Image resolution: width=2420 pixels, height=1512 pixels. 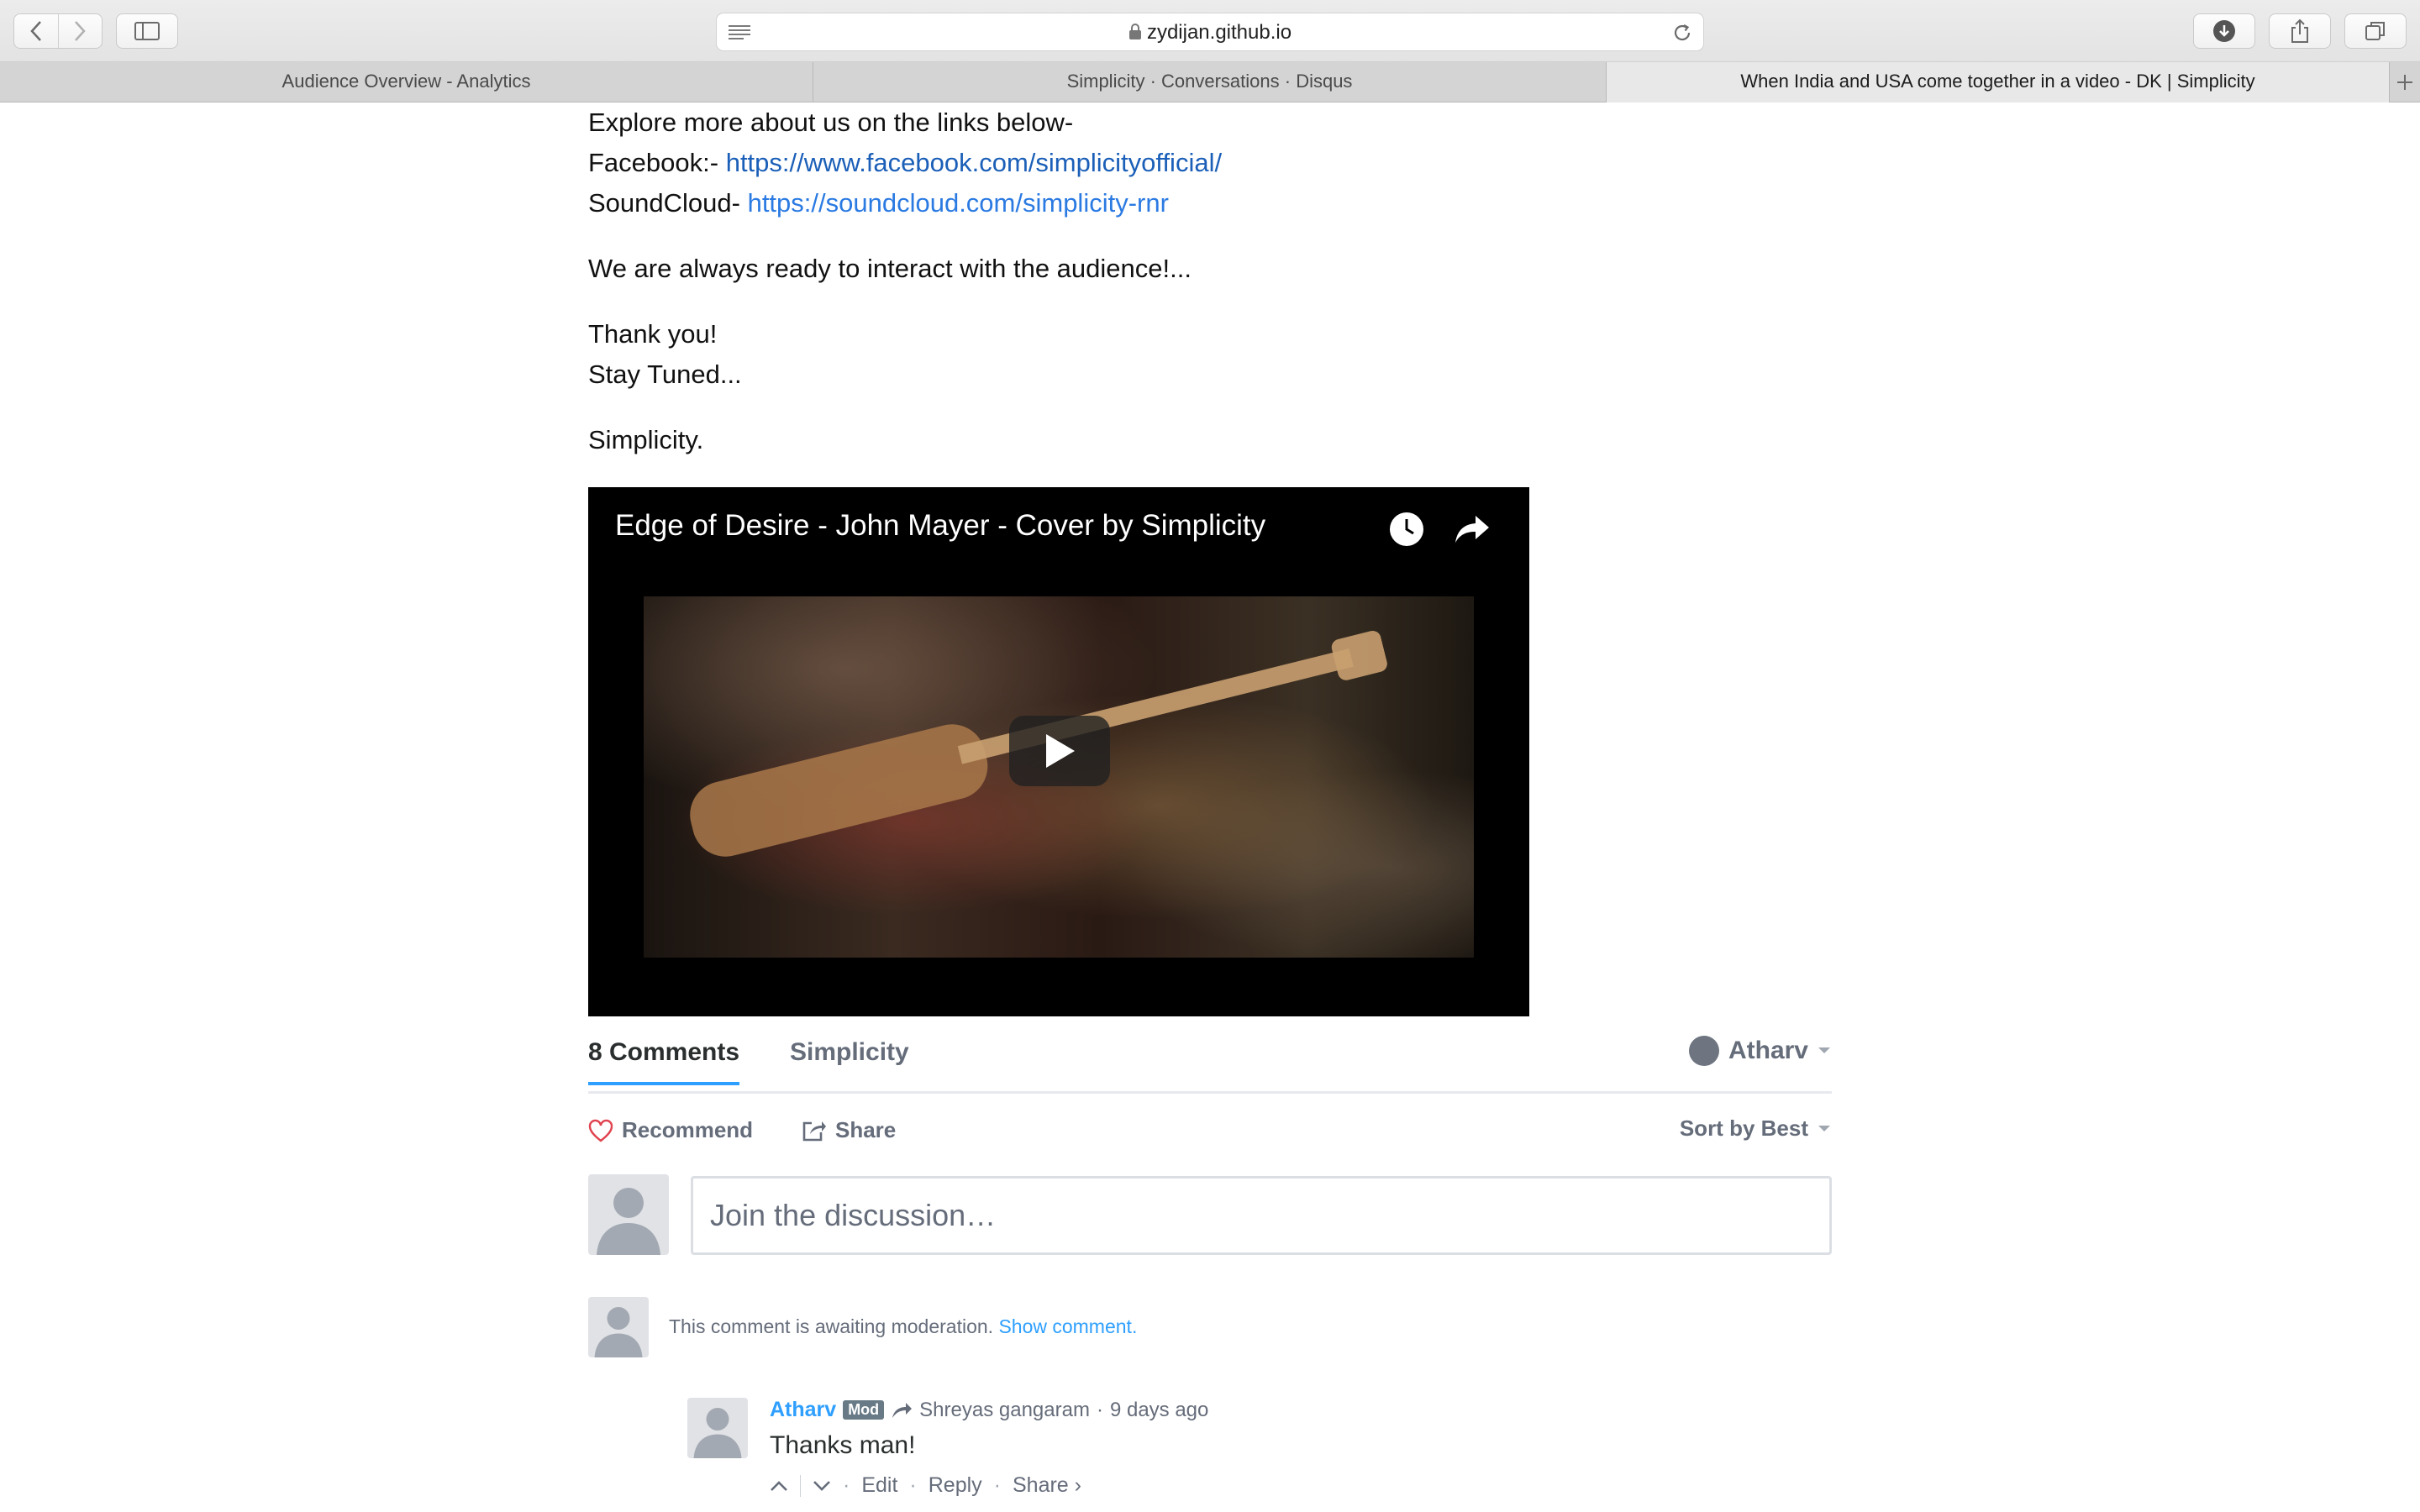 I want to click on recommend-label: Recommend, so click(x=688, y=1129).